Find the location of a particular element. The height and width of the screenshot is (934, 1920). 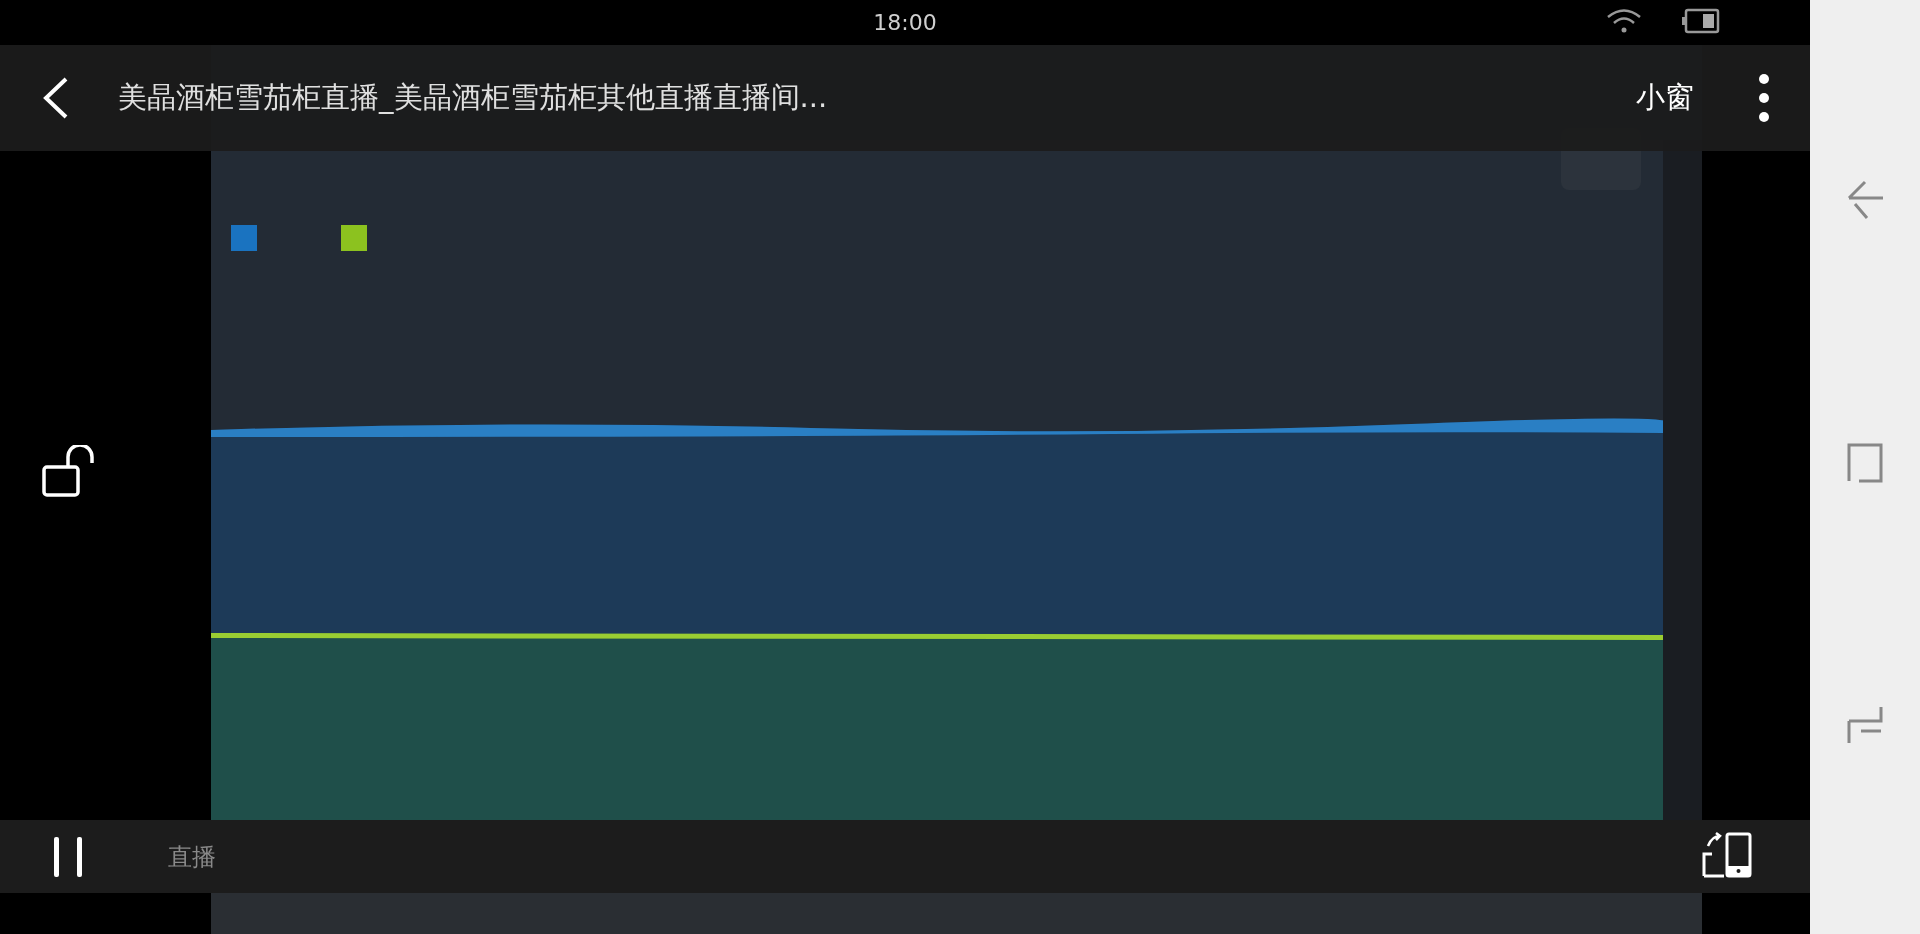

more-icon is located at coordinates (1764, 98).